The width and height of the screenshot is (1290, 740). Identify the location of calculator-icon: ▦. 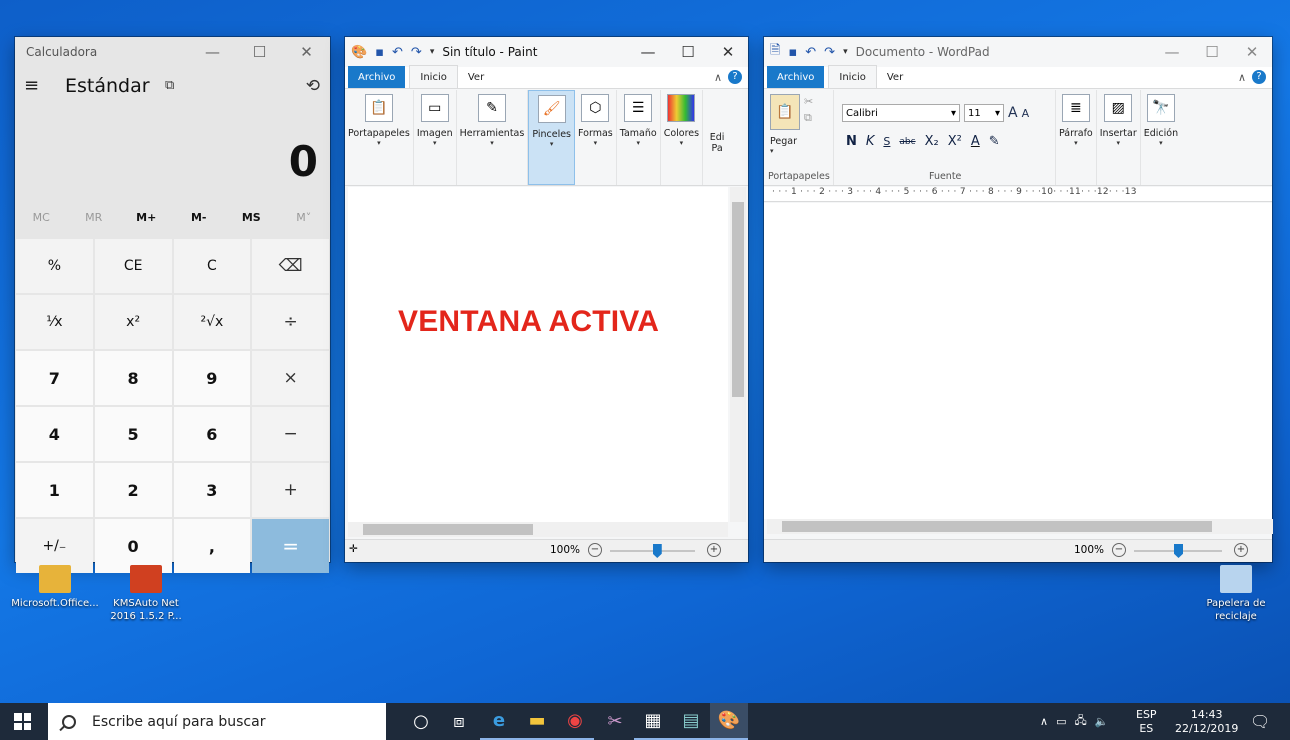
(653, 721).